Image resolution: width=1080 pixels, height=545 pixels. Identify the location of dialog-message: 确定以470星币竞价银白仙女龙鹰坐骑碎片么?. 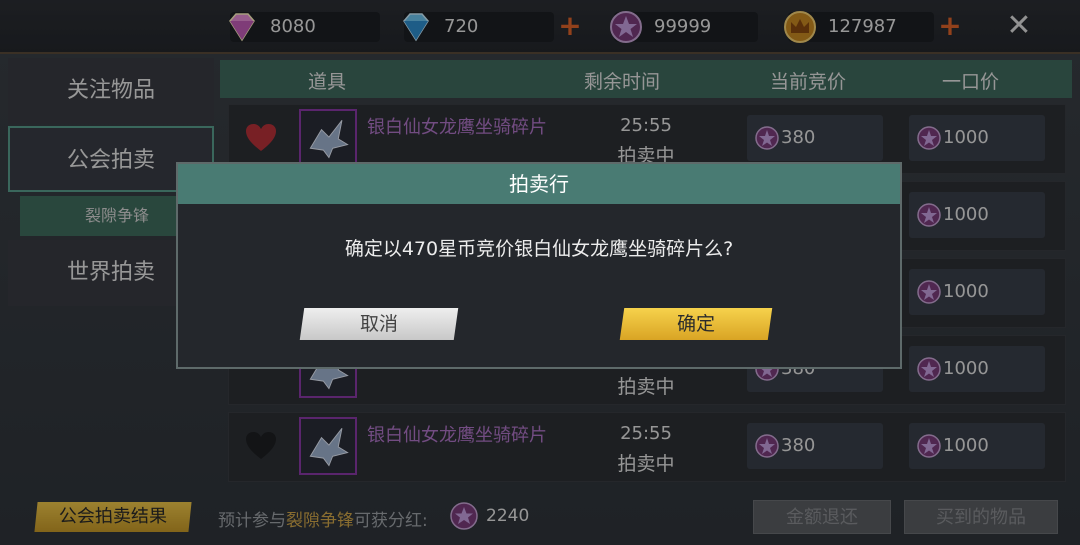
(539, 249).